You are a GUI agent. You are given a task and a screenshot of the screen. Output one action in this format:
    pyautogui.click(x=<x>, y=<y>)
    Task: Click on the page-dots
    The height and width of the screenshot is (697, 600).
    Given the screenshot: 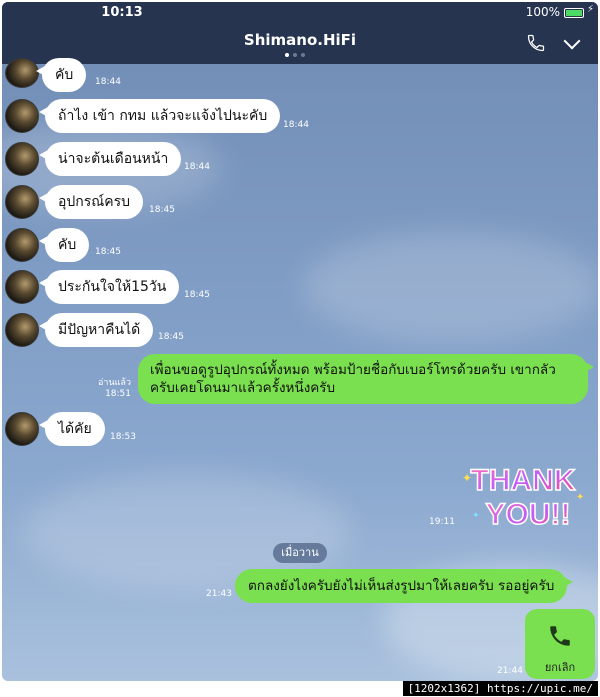 What is the action you would take?
    pyautogui.click(x=295, y=55)
    